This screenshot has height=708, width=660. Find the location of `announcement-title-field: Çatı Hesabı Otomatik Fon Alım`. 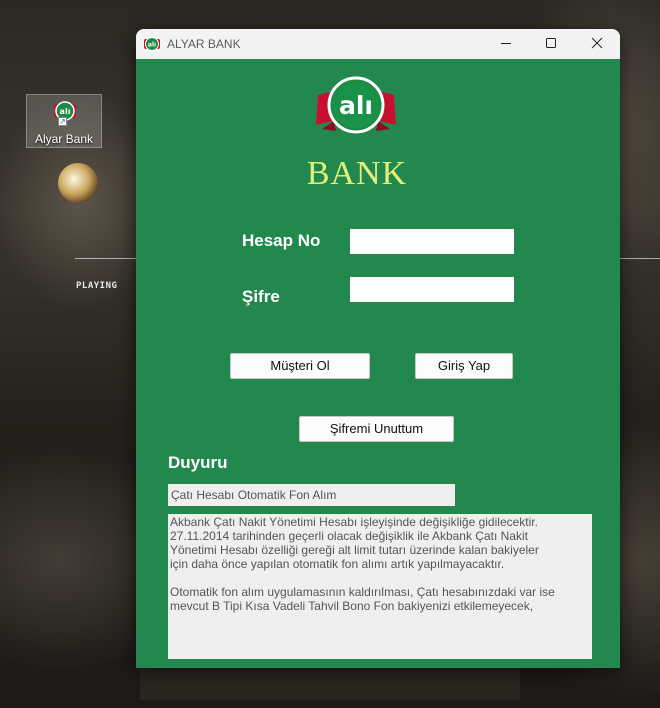

announcement-title-field: Çatı Hesabı Otomatik Fon Alım is located at coordinates (311, 495).